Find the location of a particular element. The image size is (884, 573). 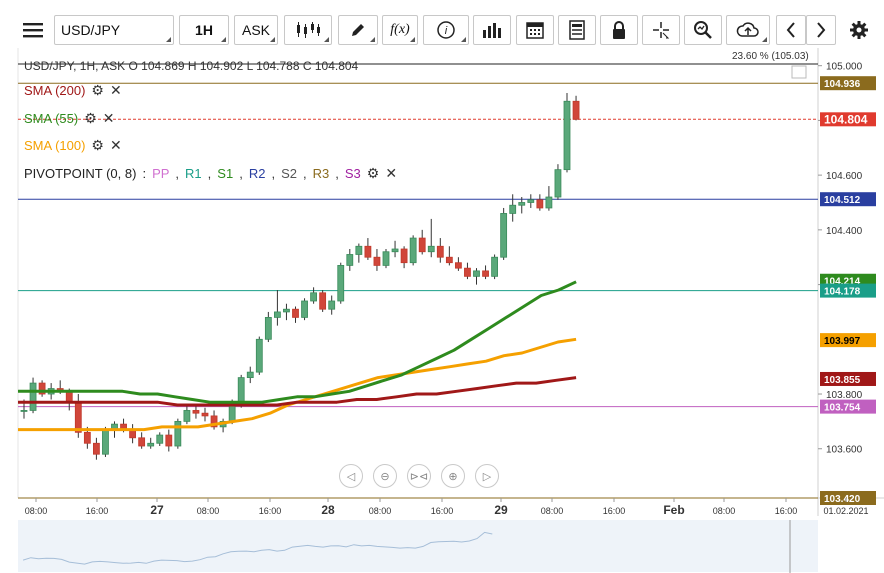

pan-left-button: ◁ is located at coordinates (351, 476).